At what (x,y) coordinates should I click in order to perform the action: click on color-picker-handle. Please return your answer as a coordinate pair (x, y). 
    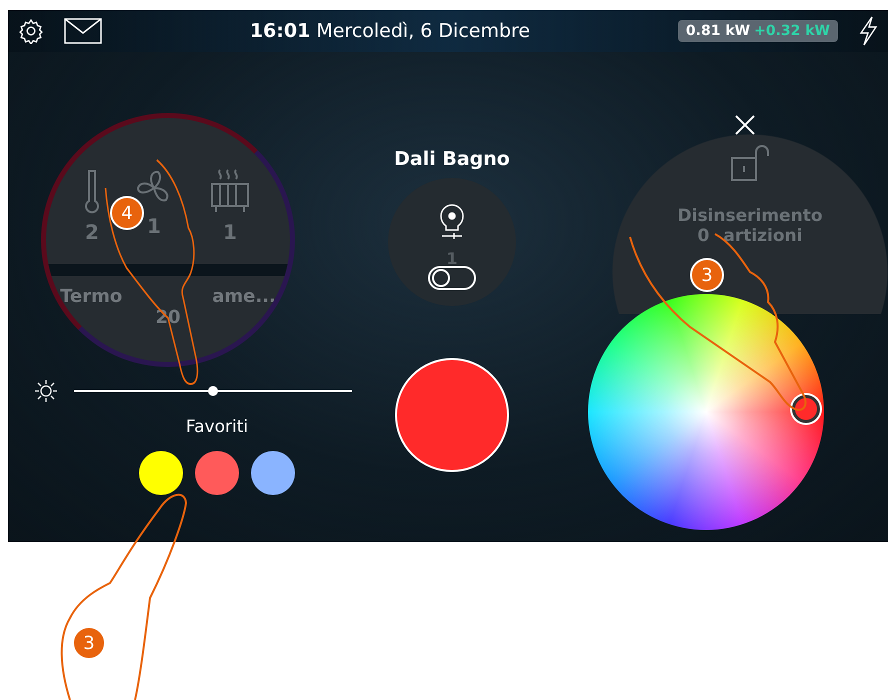
    Looking at the image, I should click on (806, 409).